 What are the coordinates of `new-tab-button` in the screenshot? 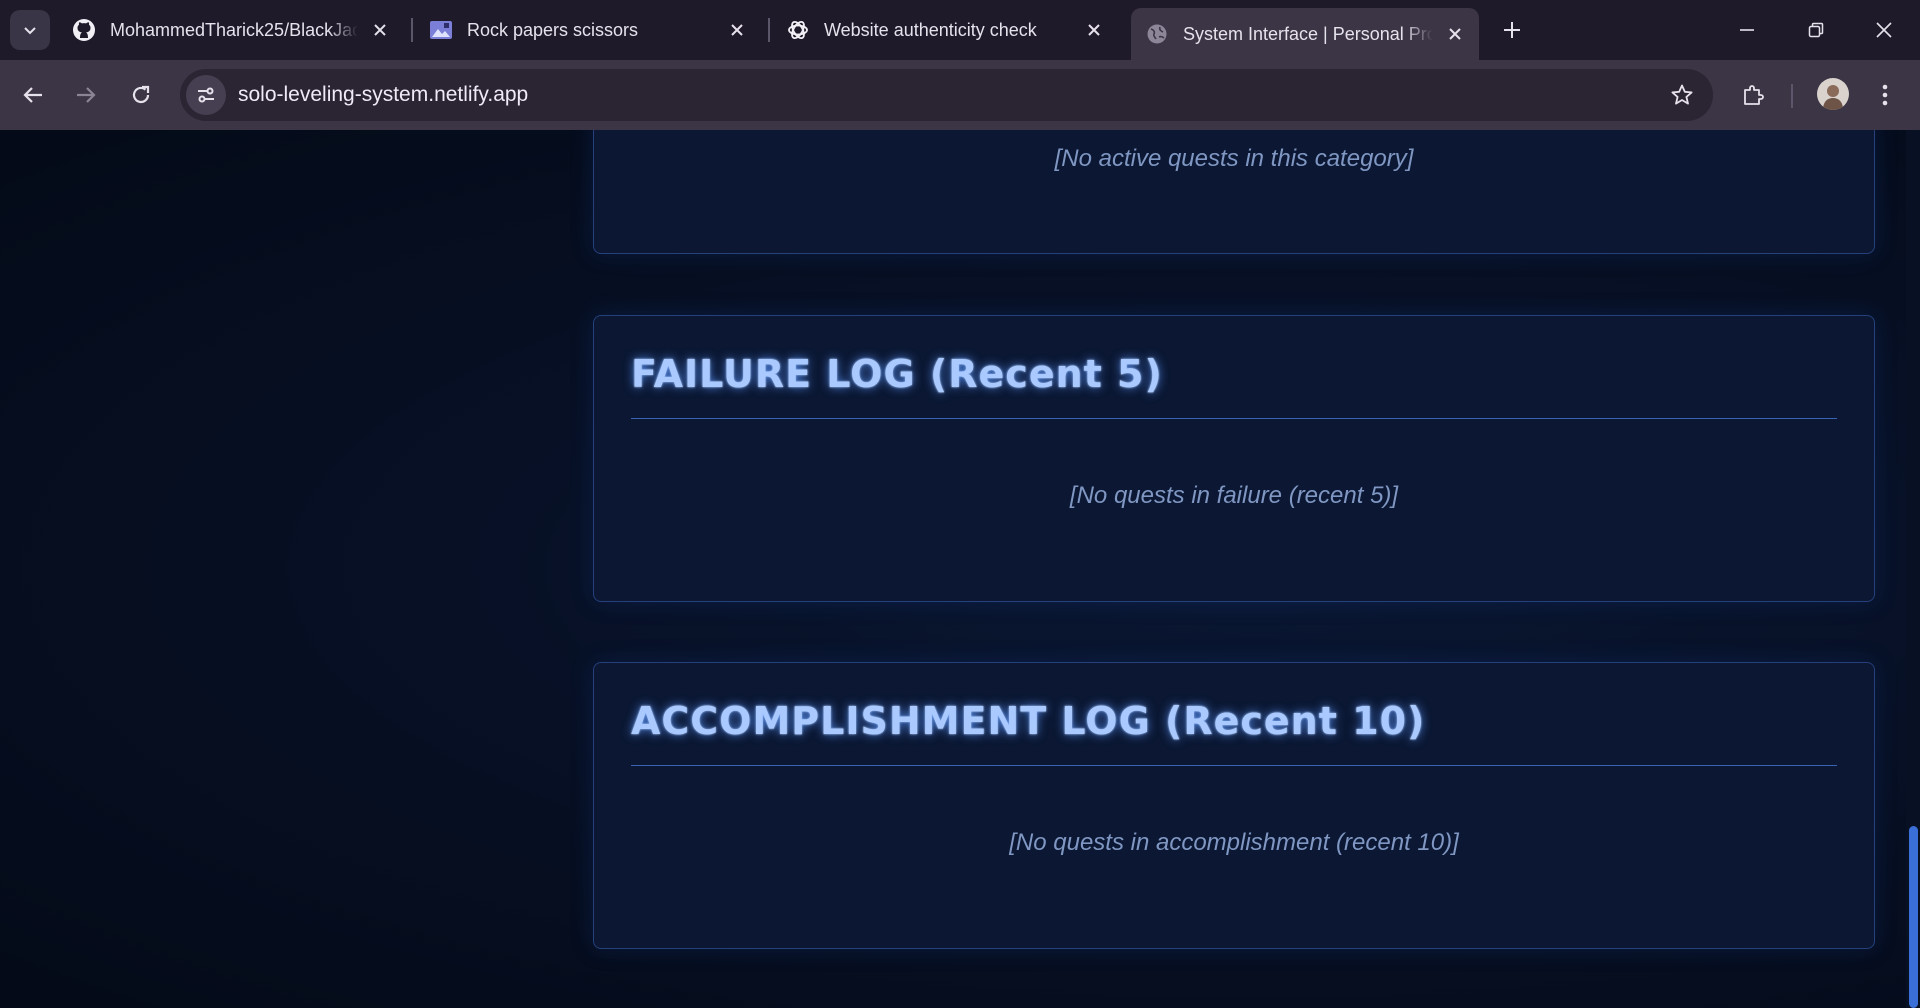 It's located at (1512, 30).